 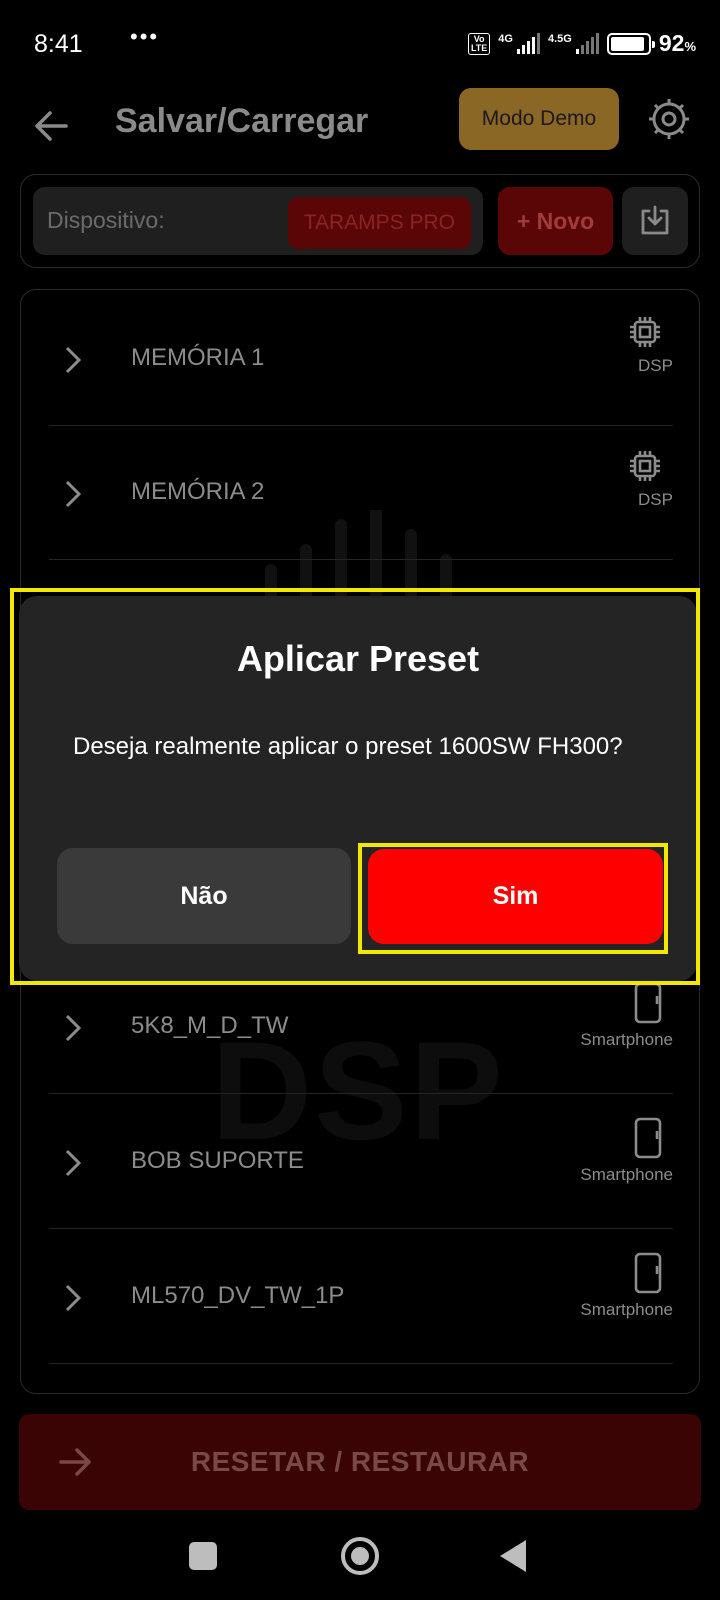 What do you see at coordinates (360, 45) in the screenshot?
I see `status-bar: 8:41 ••• Vo LTE 4G 4.5G 92%` at bounding box center [360, 45].